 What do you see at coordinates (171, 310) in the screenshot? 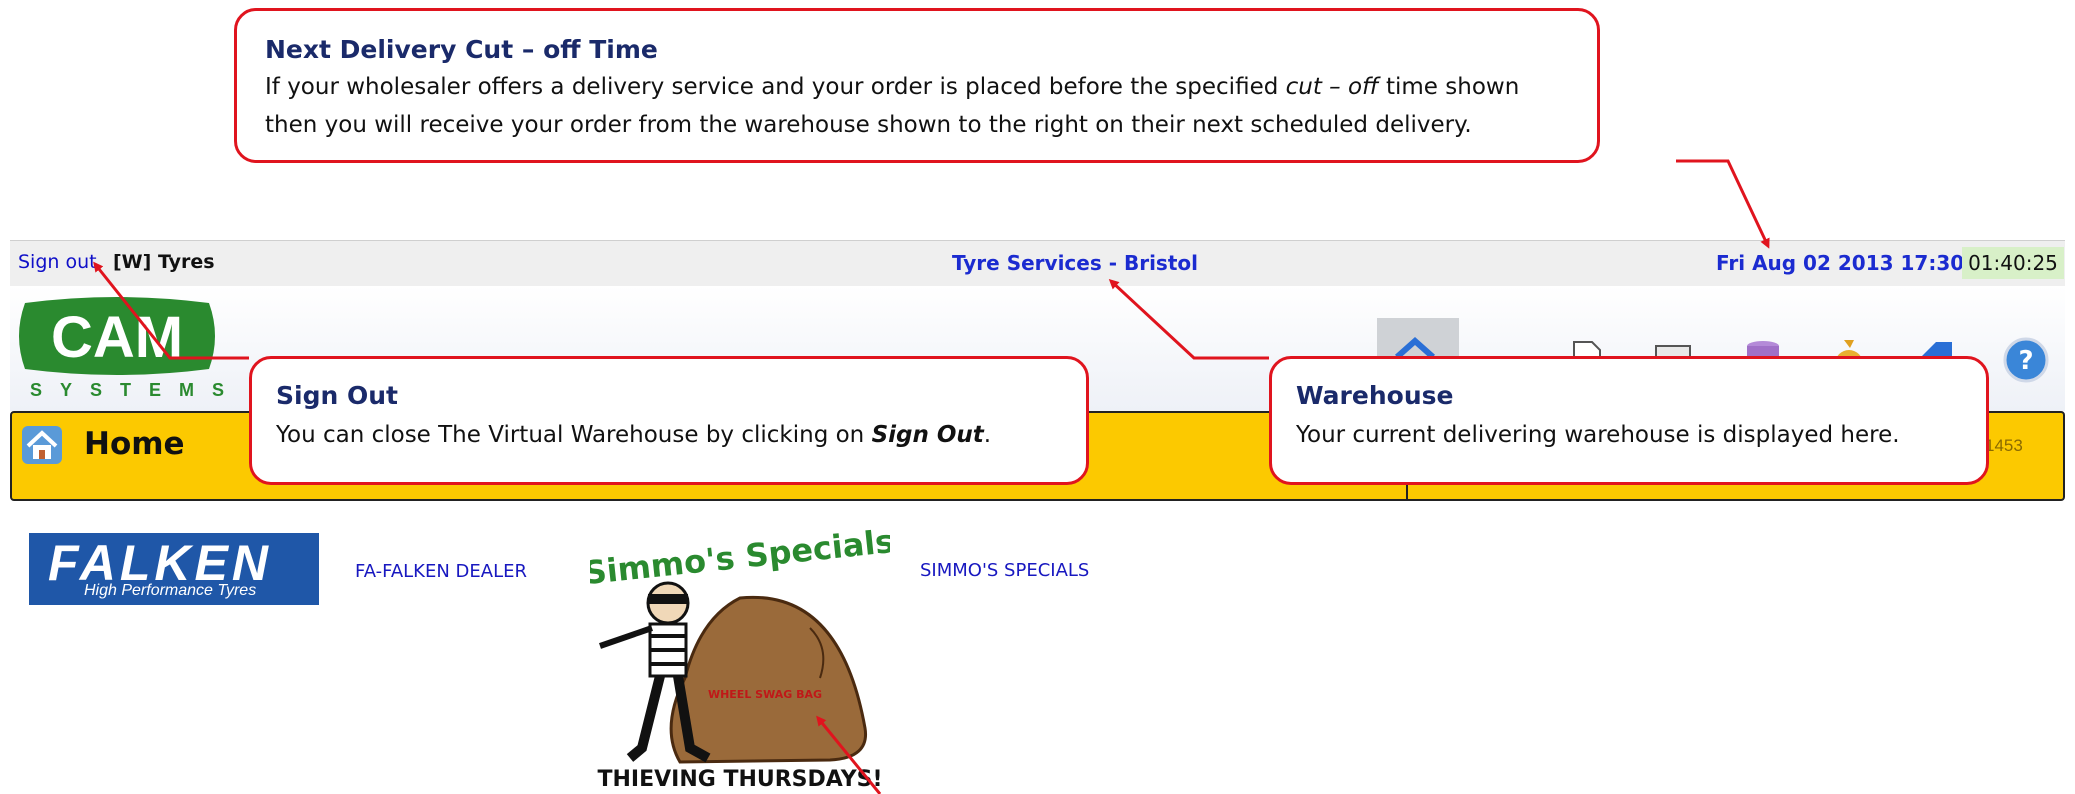
I see `signout-arrow` at bounding box center [171, 310].